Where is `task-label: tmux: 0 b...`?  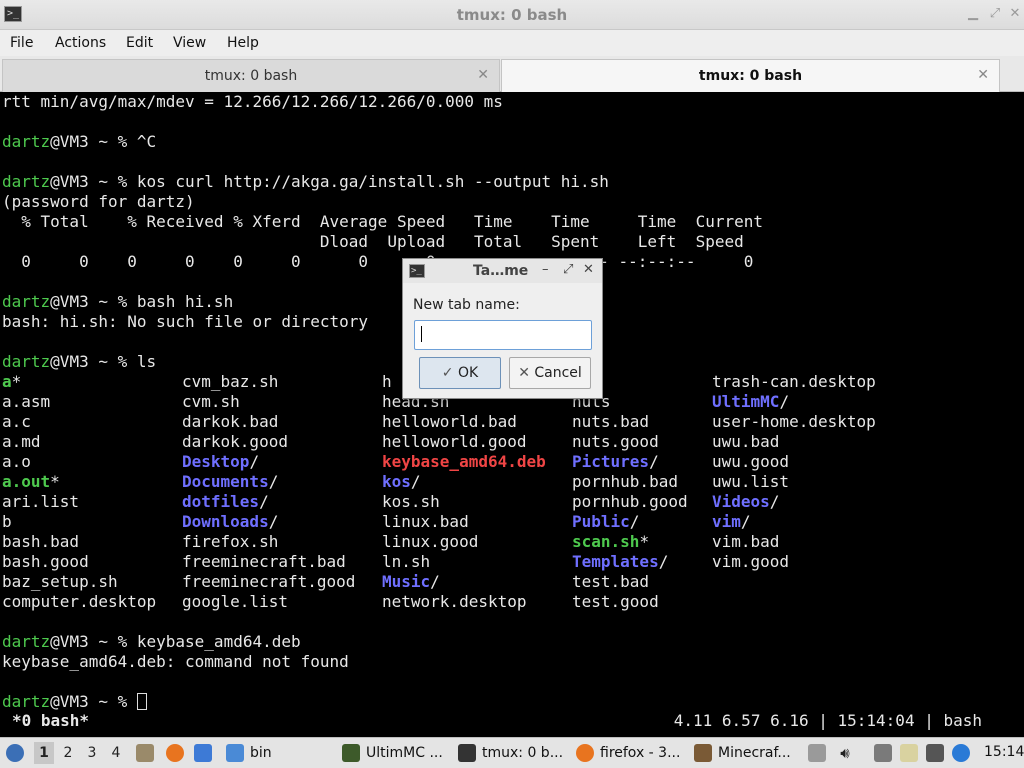 task-label: tmux: 0 b... is located at coordinates (523, 753).